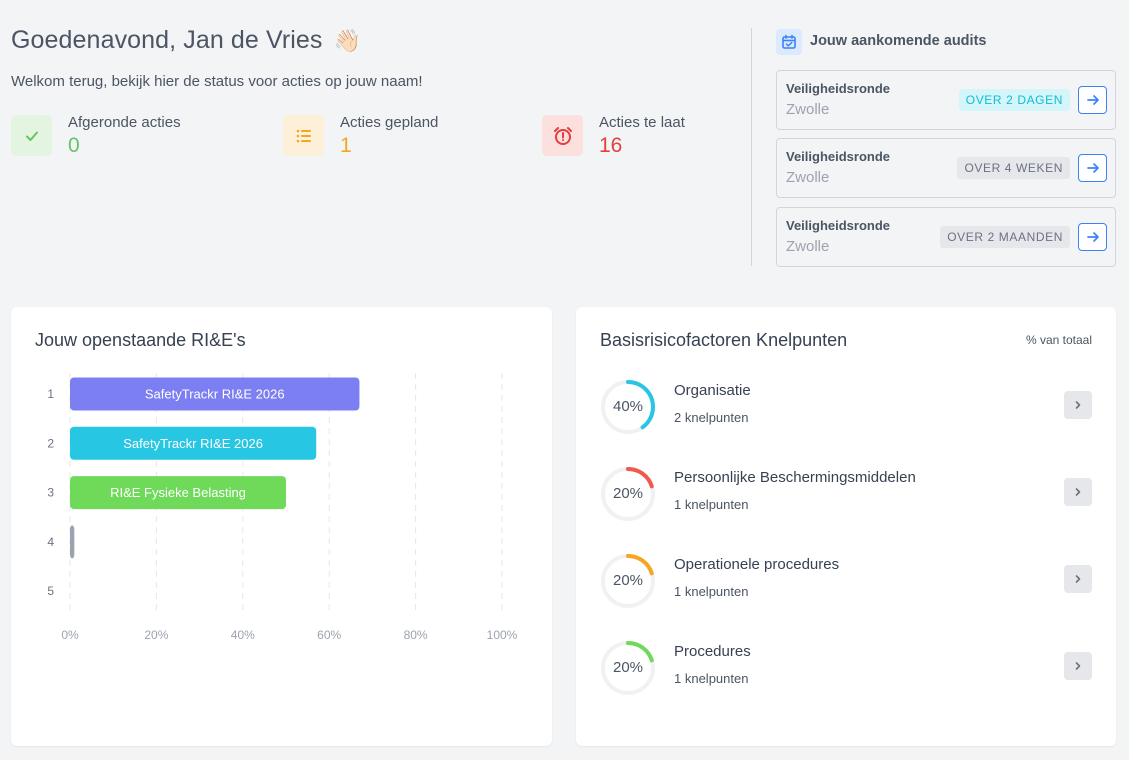 The image size is (1129, 760). Describe the element at coordinates (346, 145) in the screenshot. I see `stat-value: 1` at that location.